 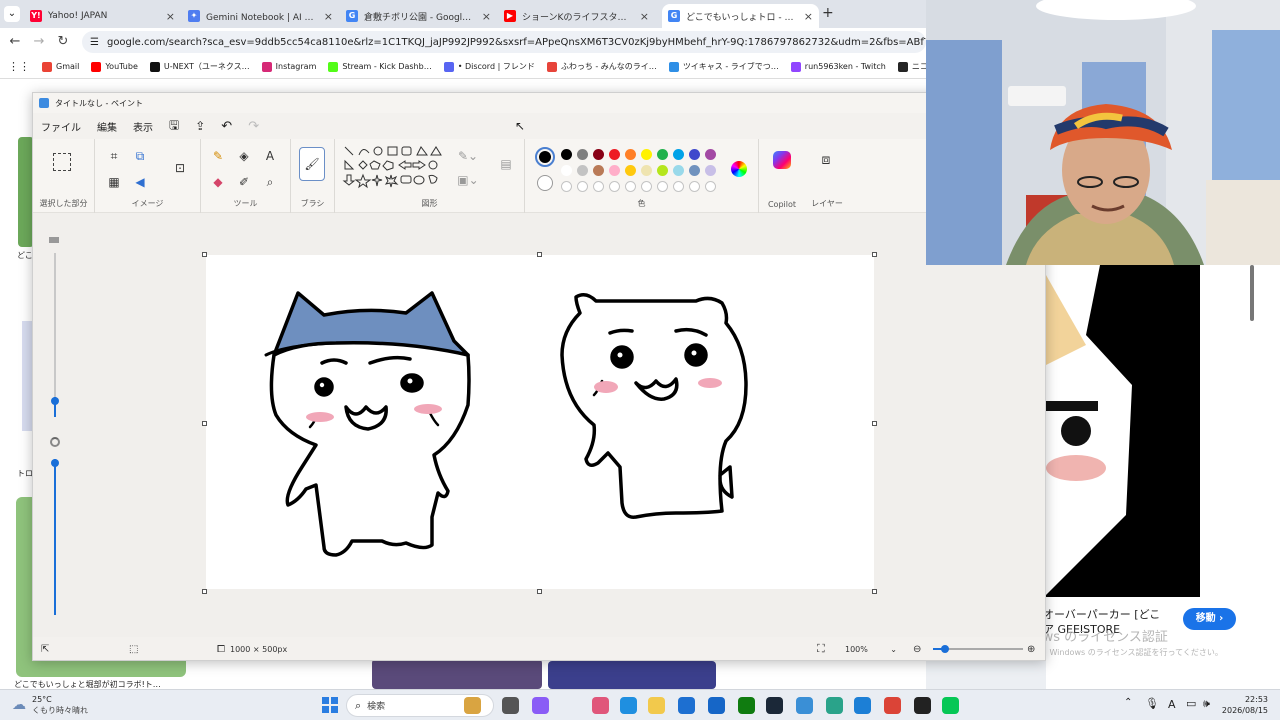 I want to click on browser-tab-2: ✦ Gemini Notebook | AI リサーチラ… ×, so click(x=260, y=16).